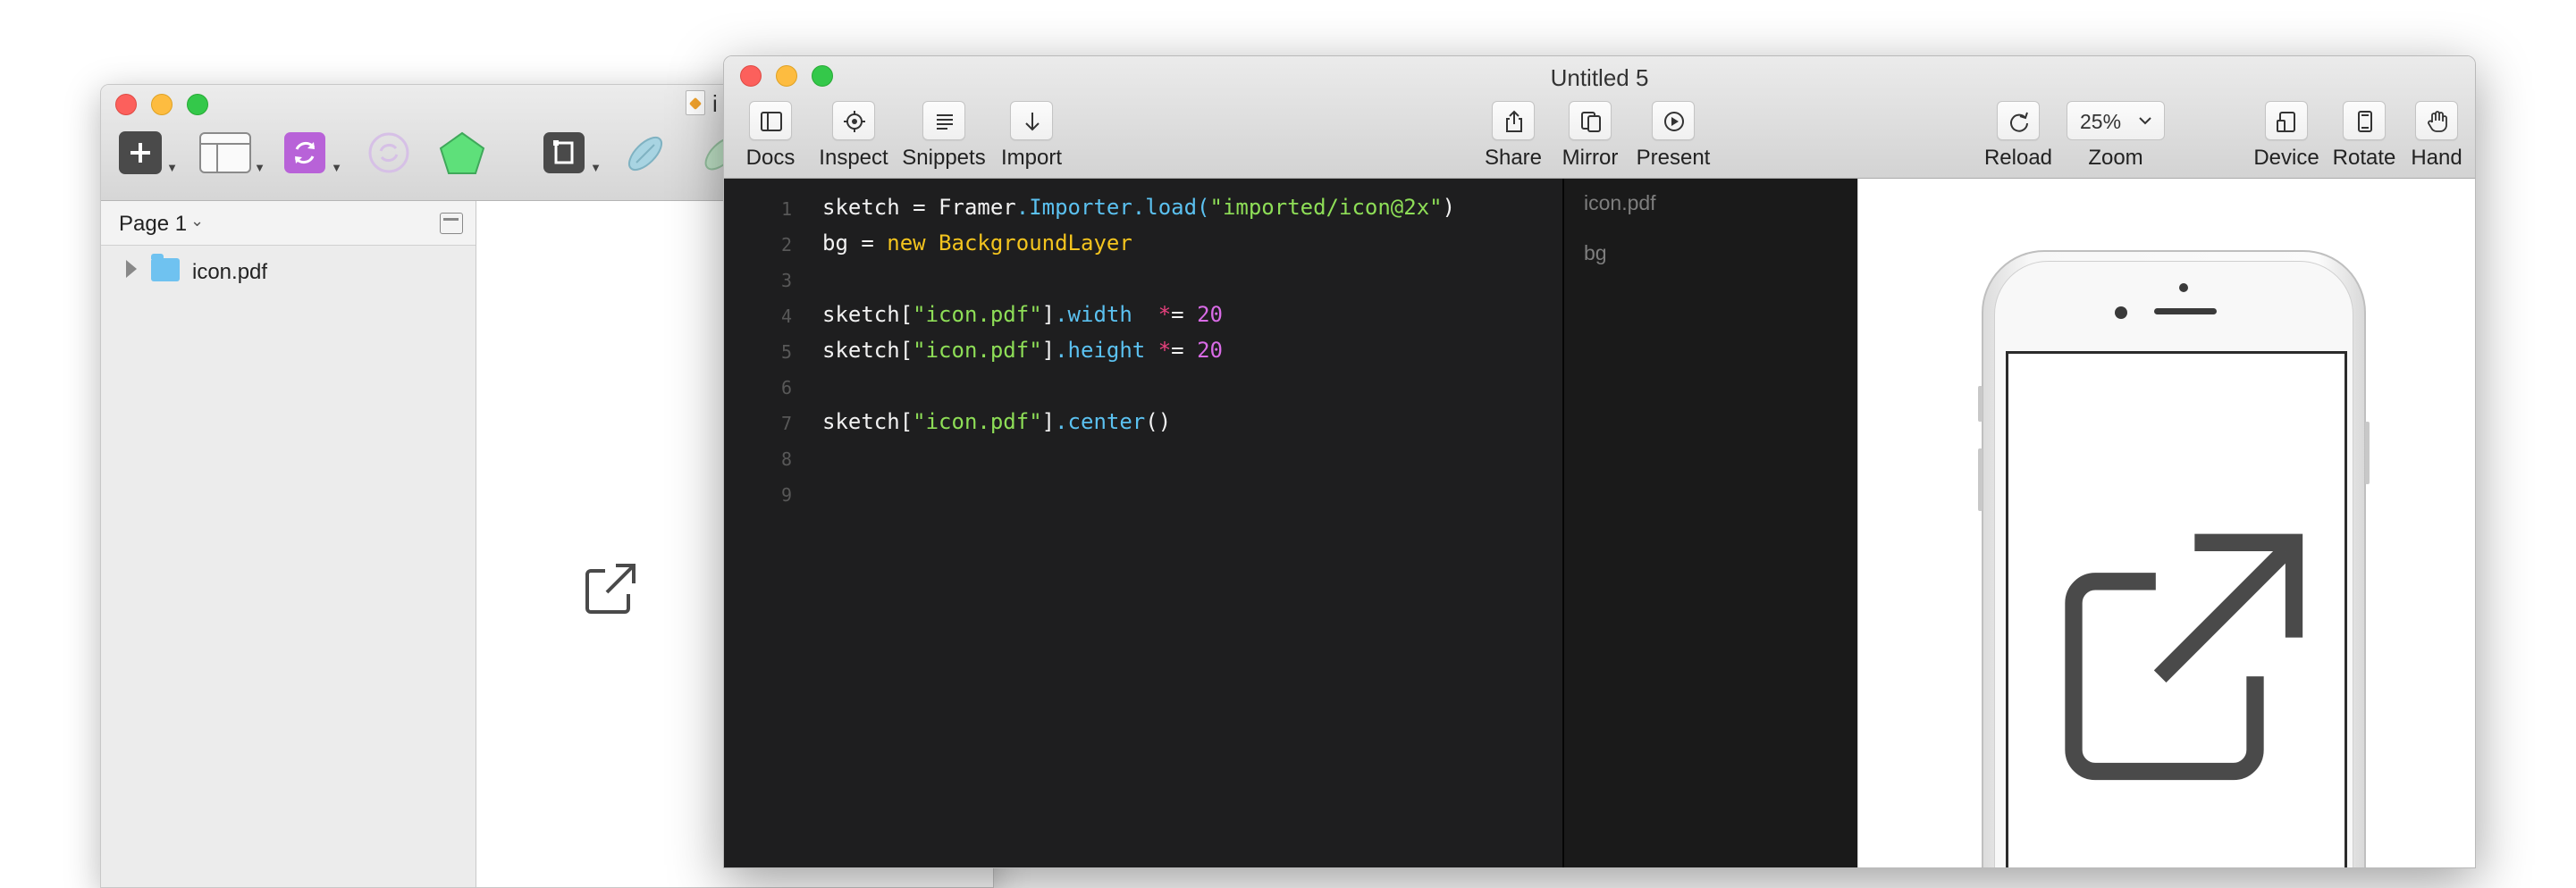 The height and width of the screenshot is (888, 2576). I want to click on sync-icon, so click(389, 152).